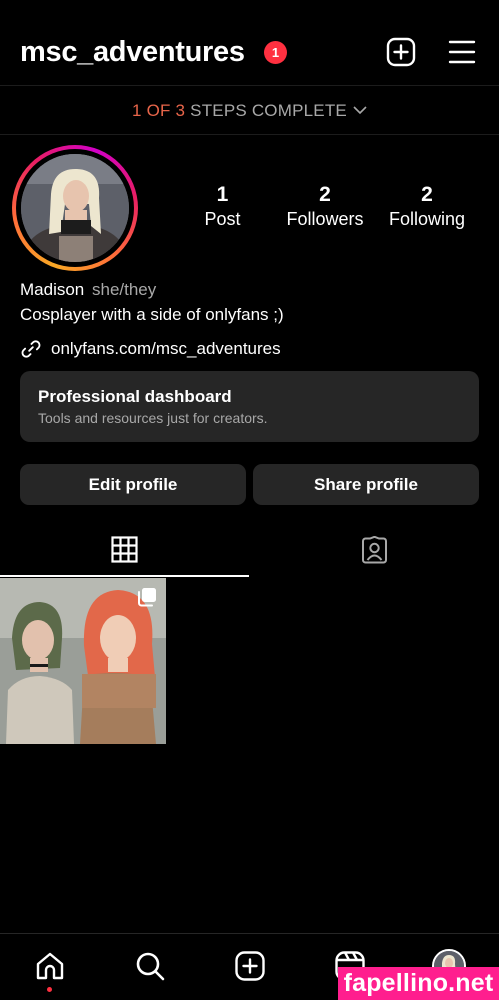 The width and height of the screenshot is (499, 1000). Describe the element at coordinates (147, 597) in the screenshot. I see `multiple-photos-icon` at that location.